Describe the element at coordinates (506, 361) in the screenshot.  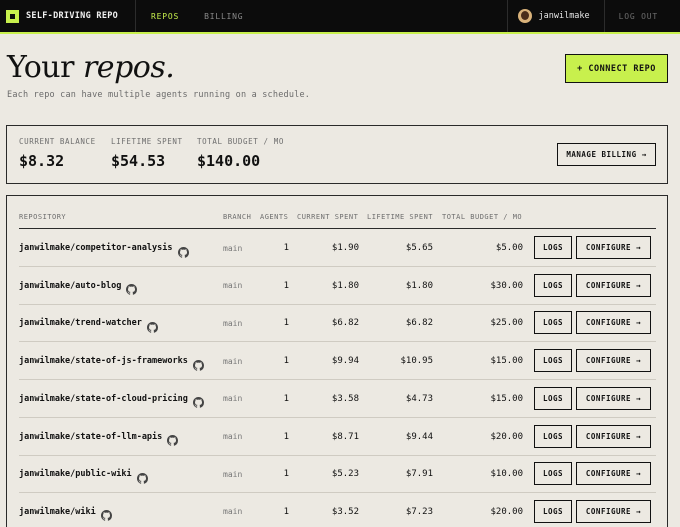
I see `total-budget-value: $15.00` at that location.